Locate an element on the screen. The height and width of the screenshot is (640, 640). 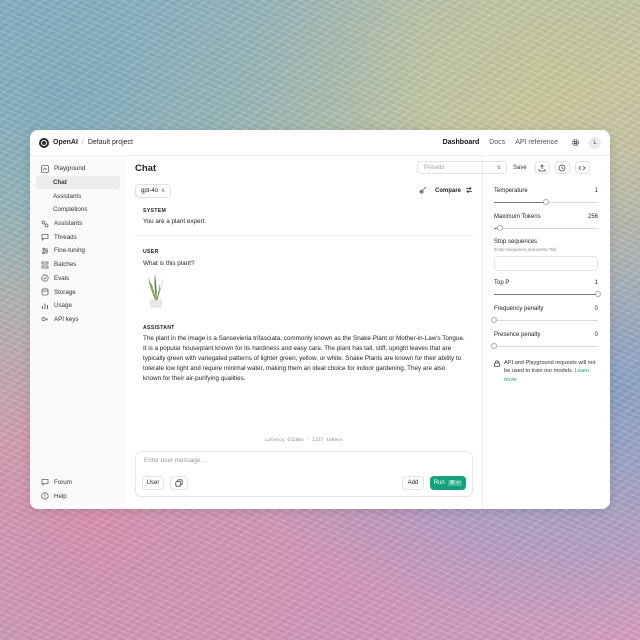
run-button: Run ⌘ ↵ is located at coordinates (448, 483).